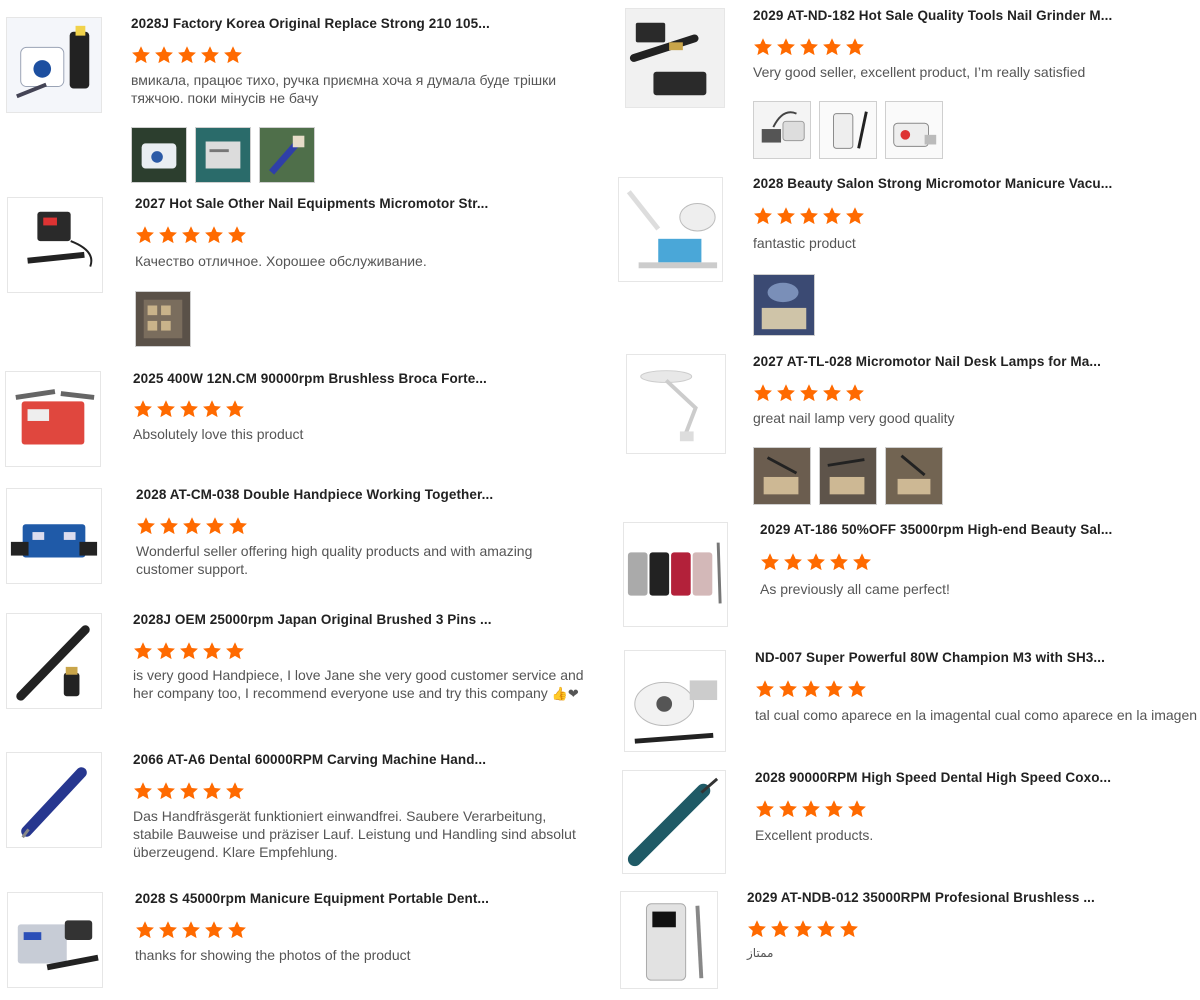  I want to click on review-photos, so click(163, 319).